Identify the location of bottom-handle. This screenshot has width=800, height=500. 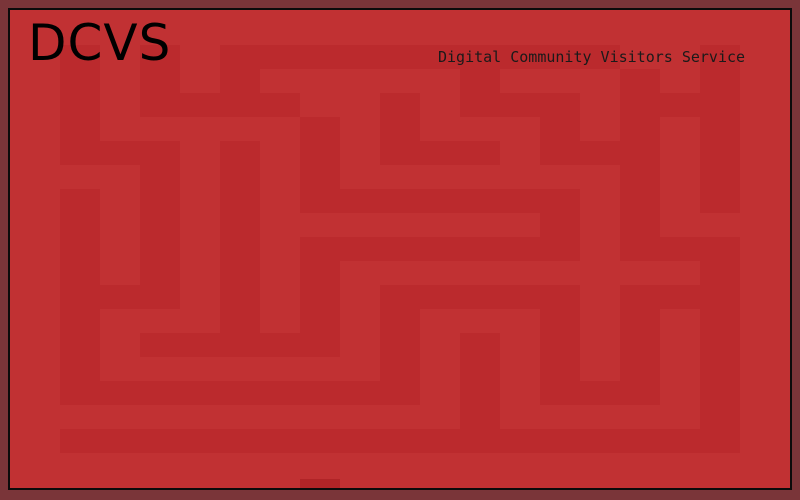
(320, 483).